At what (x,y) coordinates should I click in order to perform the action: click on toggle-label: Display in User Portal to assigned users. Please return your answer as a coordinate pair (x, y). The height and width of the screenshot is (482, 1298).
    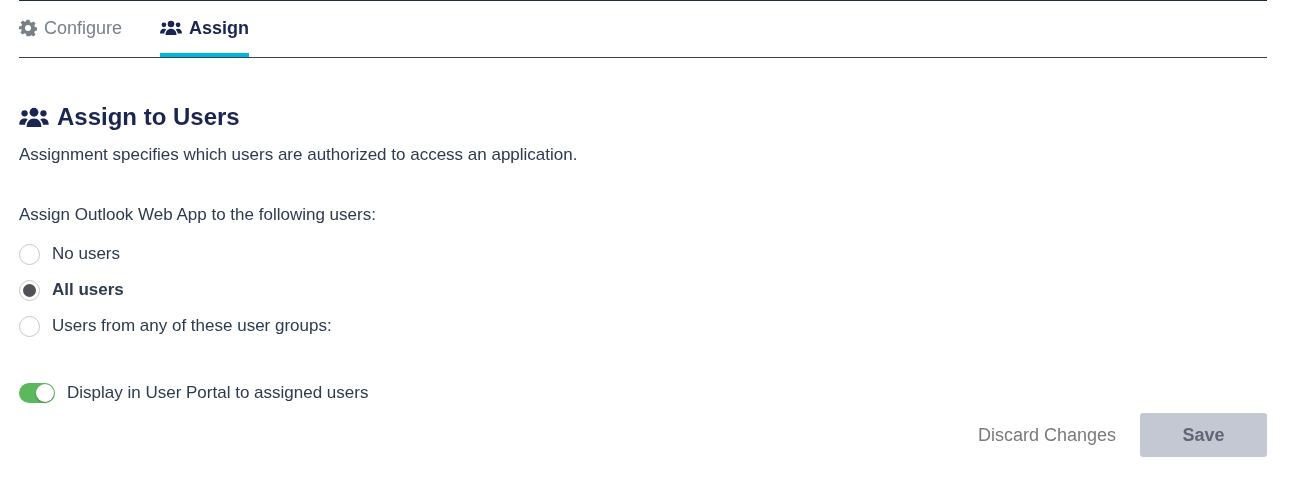
    Looking at the image, I should click on (218, 393).